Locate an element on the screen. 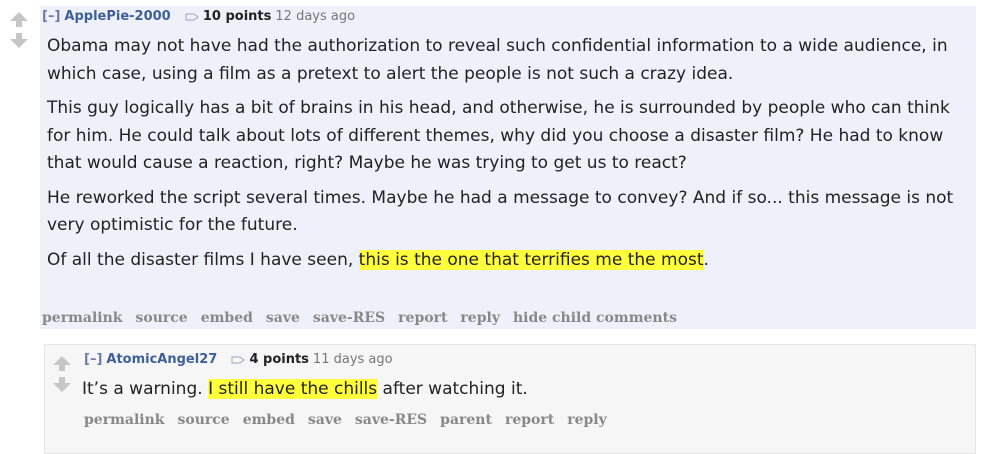 This screenshot has width=985, height=454. parent-link: parent is located at coordinates (466, 420).